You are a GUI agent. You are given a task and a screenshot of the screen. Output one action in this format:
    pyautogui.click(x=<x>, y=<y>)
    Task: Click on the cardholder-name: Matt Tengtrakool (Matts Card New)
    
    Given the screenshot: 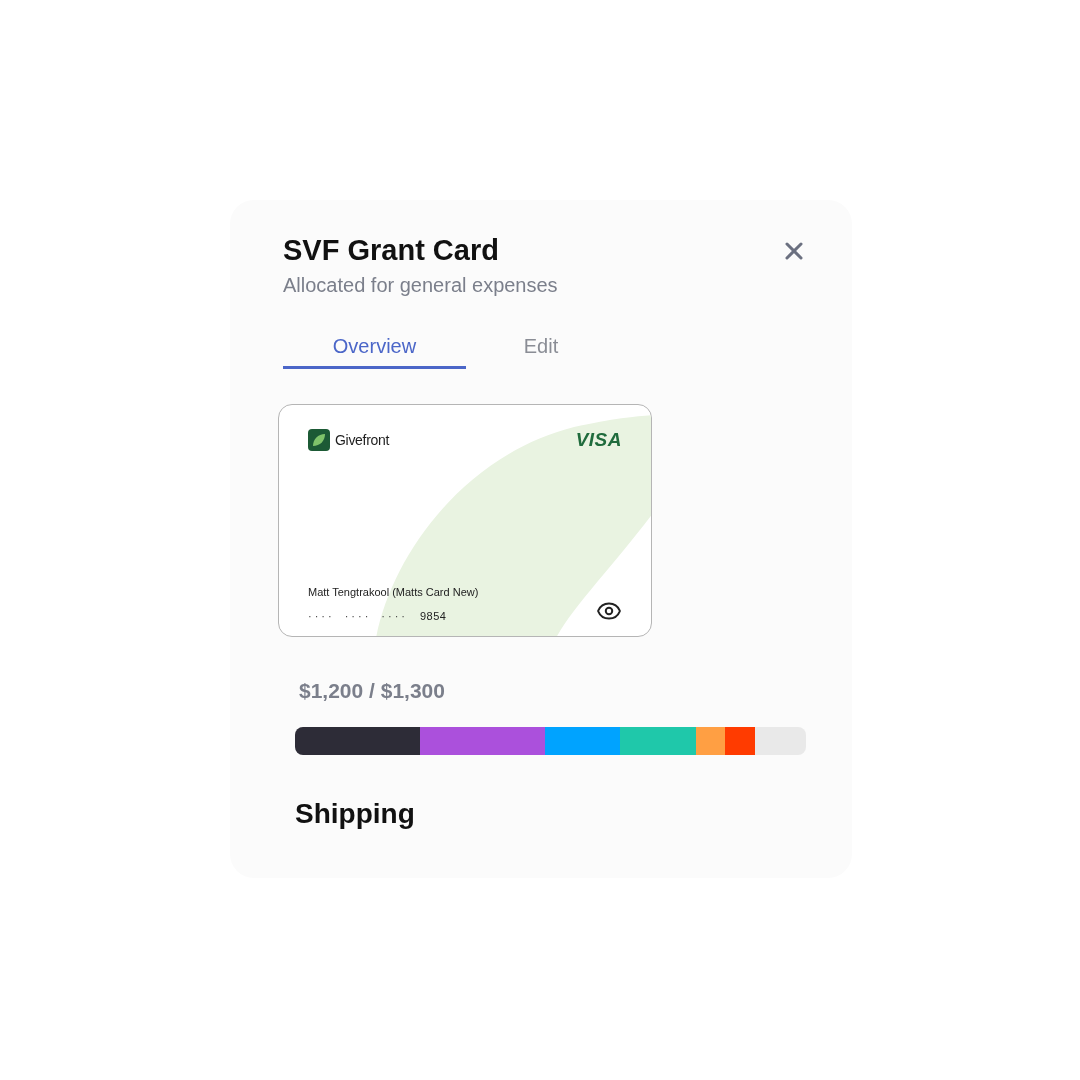 What is the action you would take?
    pyautogui.click(x=393, y=592)
    